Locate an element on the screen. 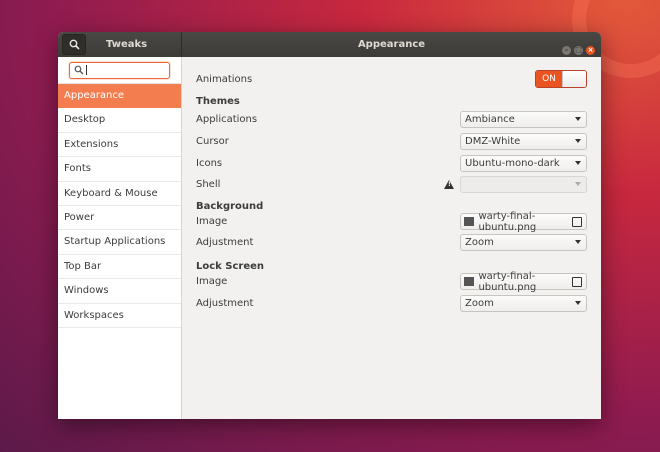  switch-on-label: ON is located at coordinates (549, 79).